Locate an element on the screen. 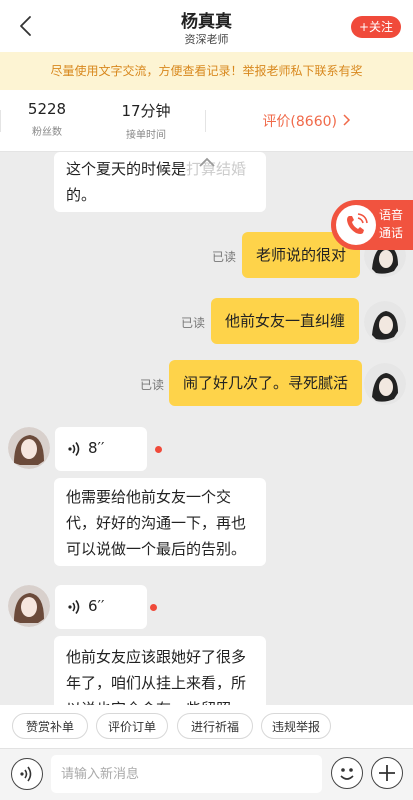  message-bubble-self: 闹了好几次了。寻死腻活 is located at coordinates (266, 383).